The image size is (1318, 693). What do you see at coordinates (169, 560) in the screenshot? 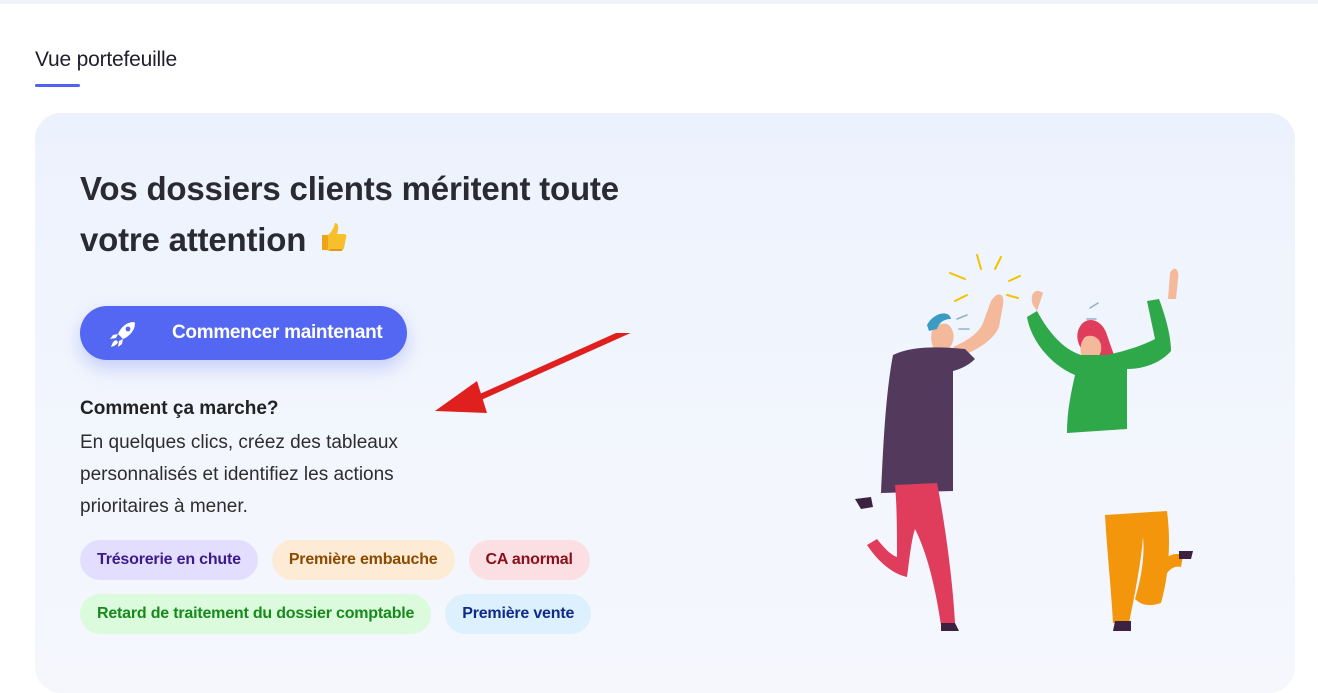
I see `tag-tresorerie-en-chute: Trésorerie en chute` at bounding box center [169, 560].